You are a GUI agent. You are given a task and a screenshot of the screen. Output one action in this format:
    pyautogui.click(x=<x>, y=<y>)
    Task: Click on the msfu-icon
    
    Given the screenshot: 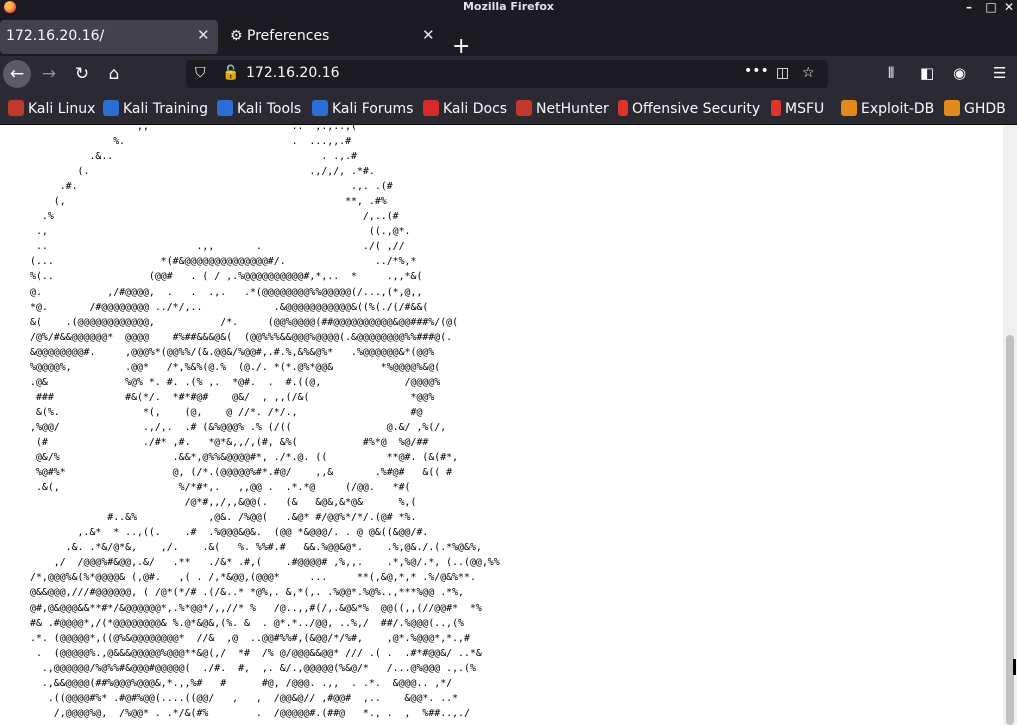 What is the action you would take?
    pyautogui.click(x=776, y=108)
    